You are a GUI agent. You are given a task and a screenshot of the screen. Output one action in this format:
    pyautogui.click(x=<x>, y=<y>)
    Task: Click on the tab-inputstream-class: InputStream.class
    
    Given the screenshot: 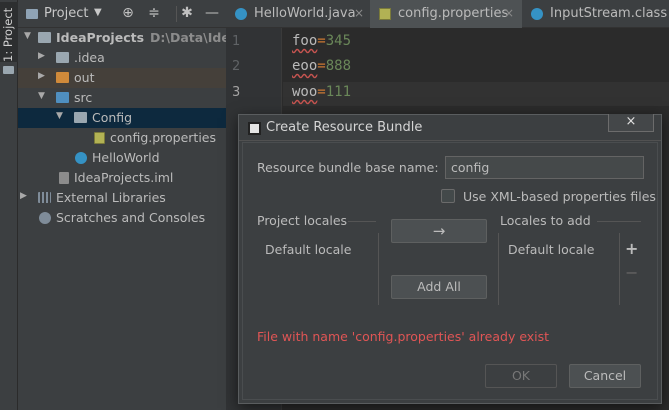 What is the action you would take?
    pyautogui.click(x=595, y=14)
    